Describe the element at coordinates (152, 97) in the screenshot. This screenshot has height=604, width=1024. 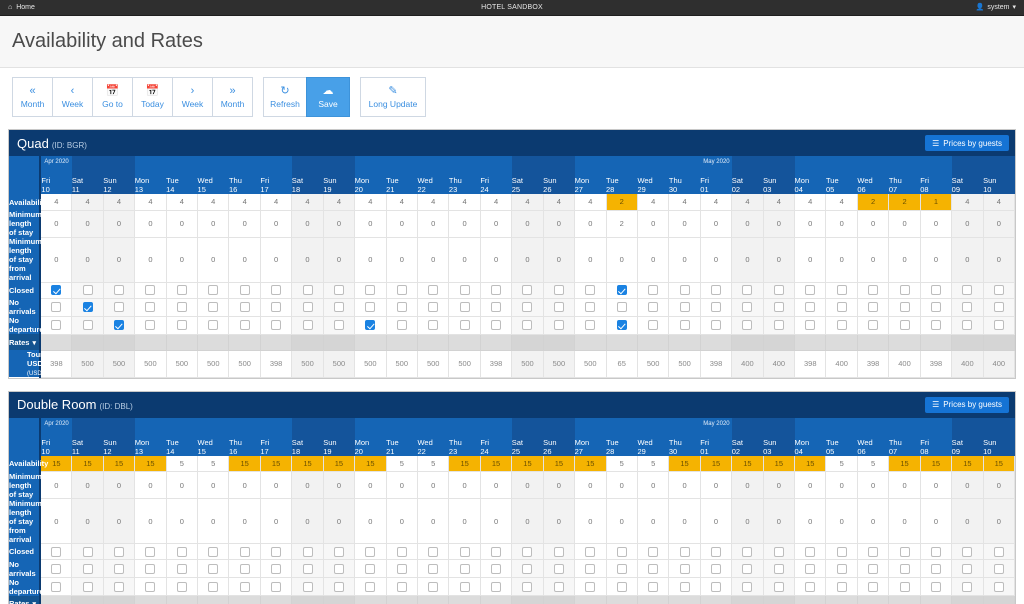
I see `today-button: 📅 Today` at that location.